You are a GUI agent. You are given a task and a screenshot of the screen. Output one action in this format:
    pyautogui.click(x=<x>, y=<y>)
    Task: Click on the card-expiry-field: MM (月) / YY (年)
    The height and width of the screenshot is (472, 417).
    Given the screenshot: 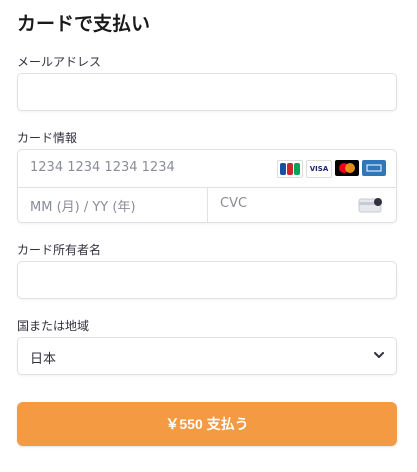 What is the action you would take?
    pyautogui.click(x=113, y=205)
    